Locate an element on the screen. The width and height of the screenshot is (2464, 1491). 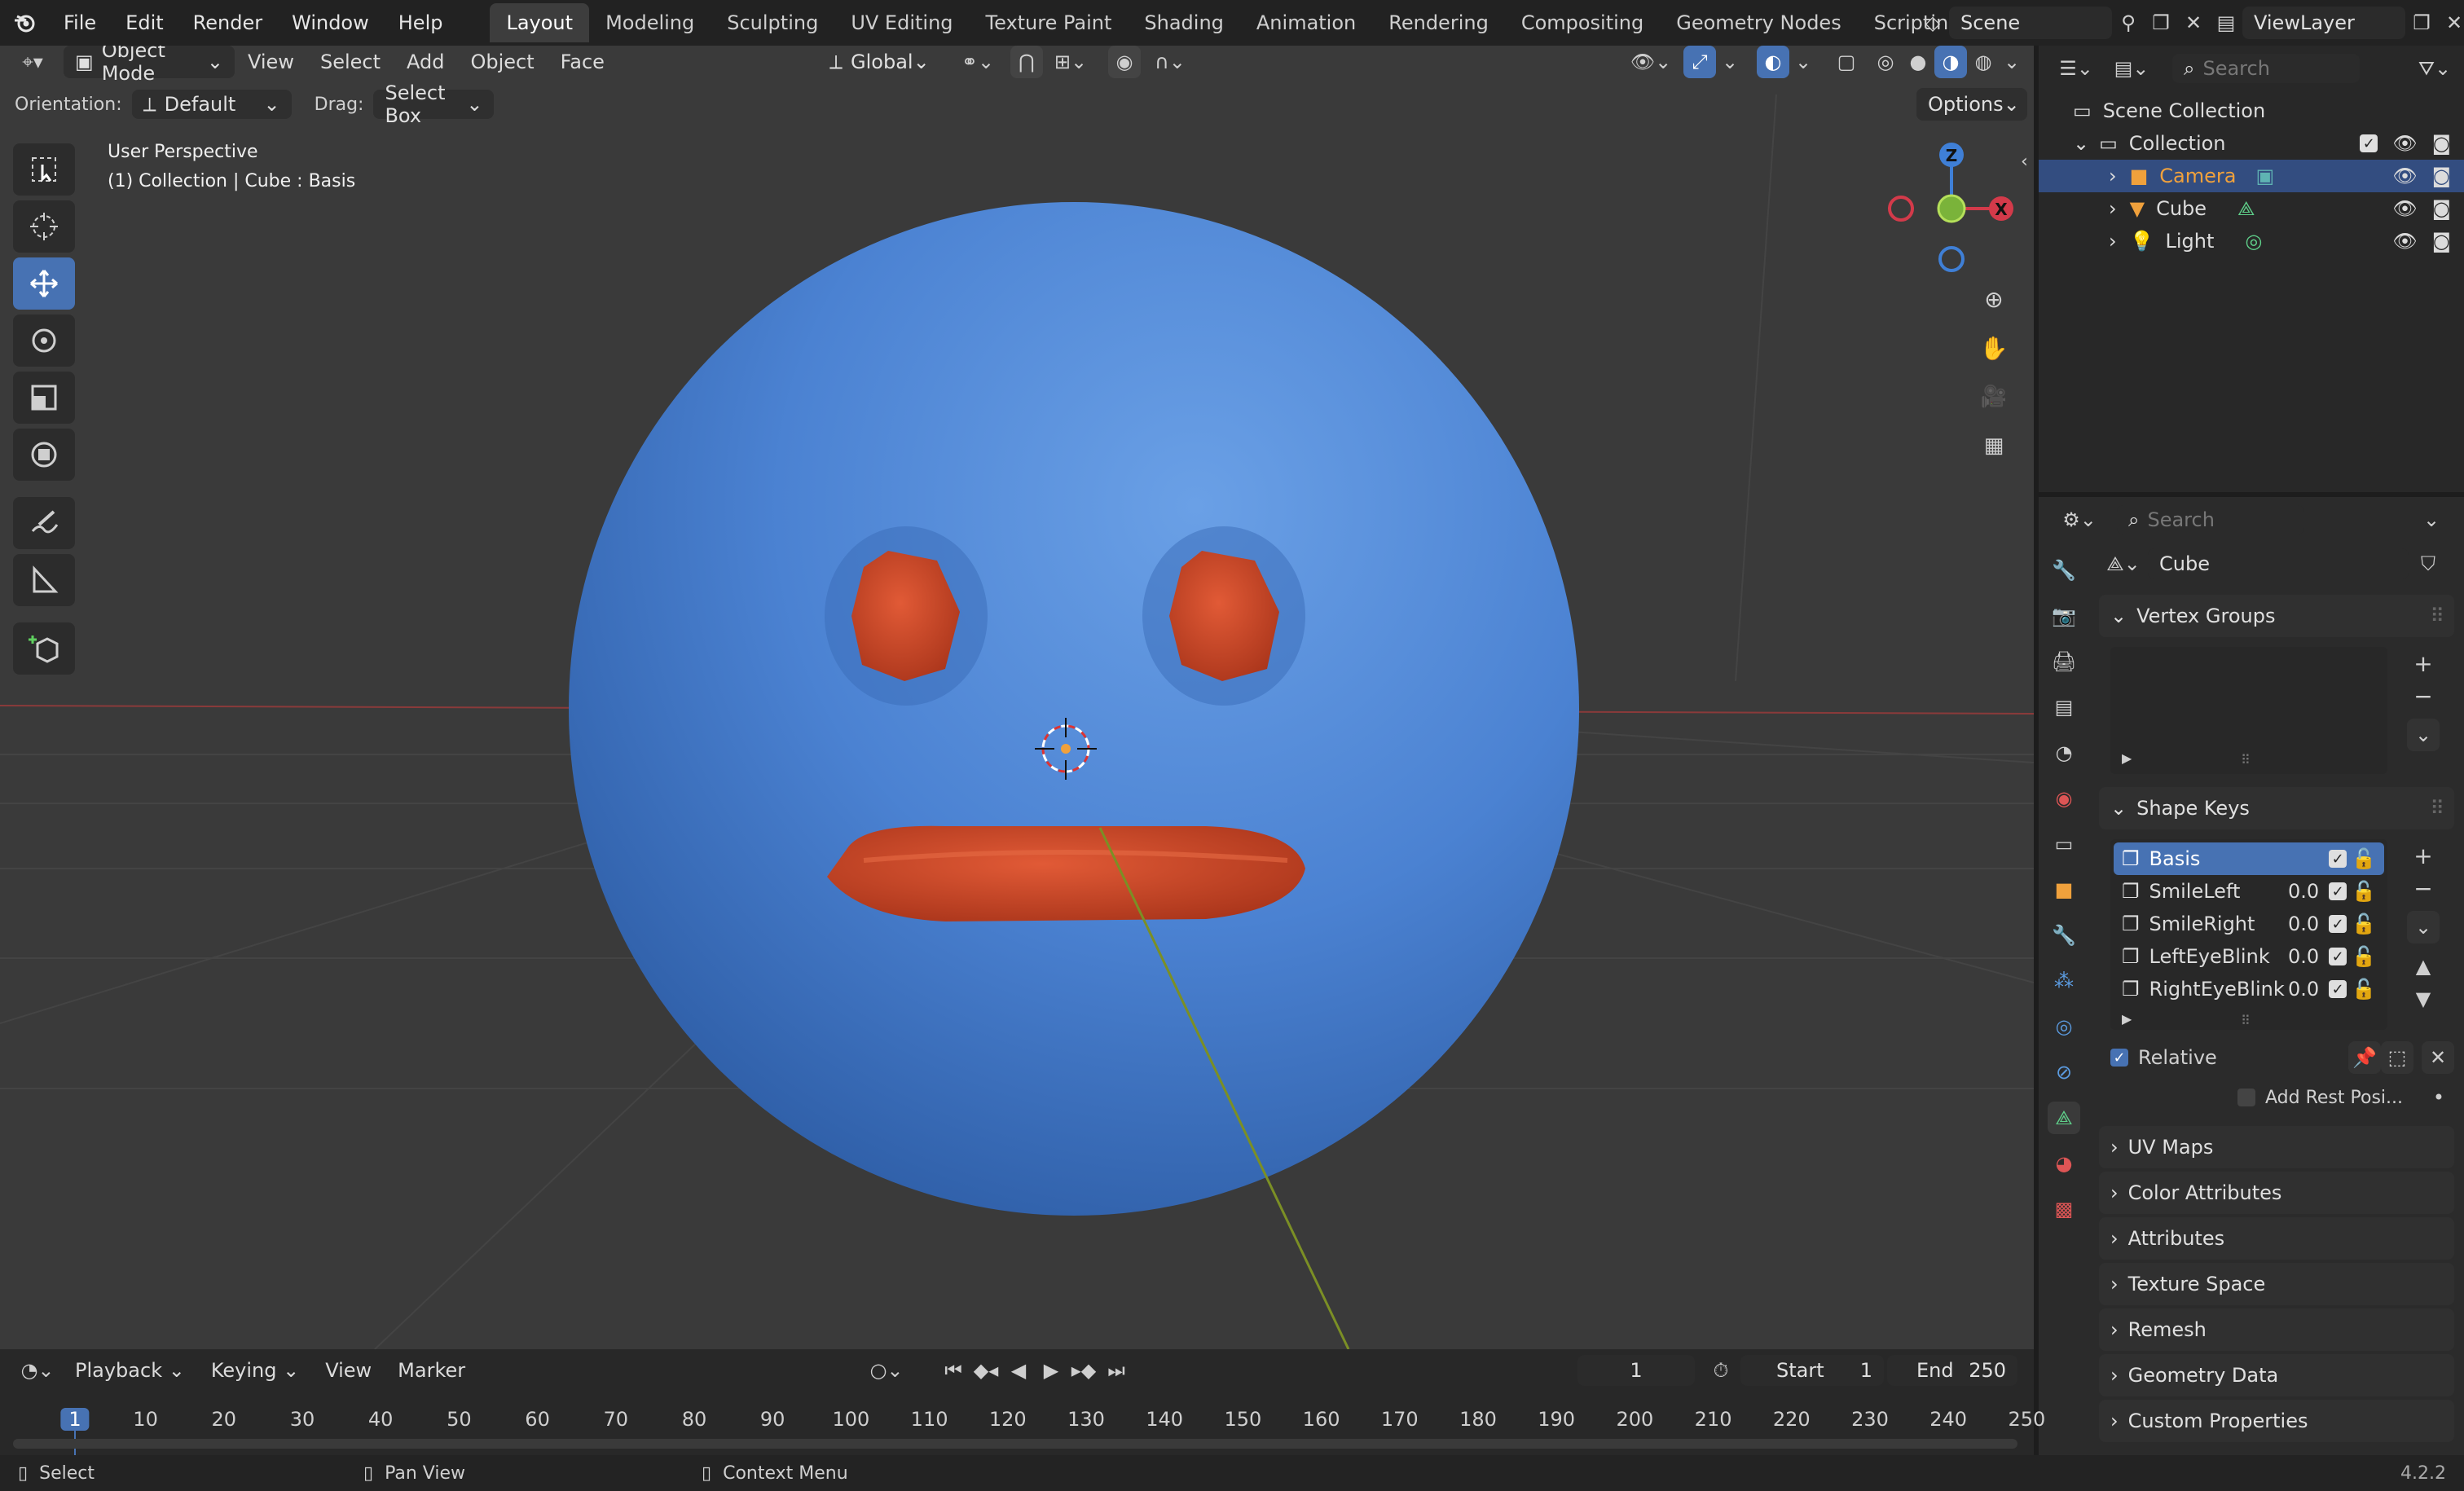
menu-file: File is located at coordinates (80, 23).